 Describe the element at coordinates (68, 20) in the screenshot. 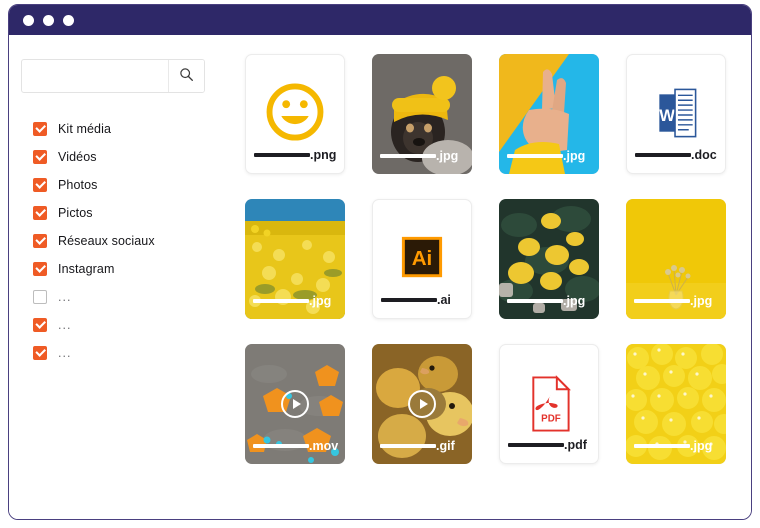

I see `window-dot-maximize-icon` at that location.